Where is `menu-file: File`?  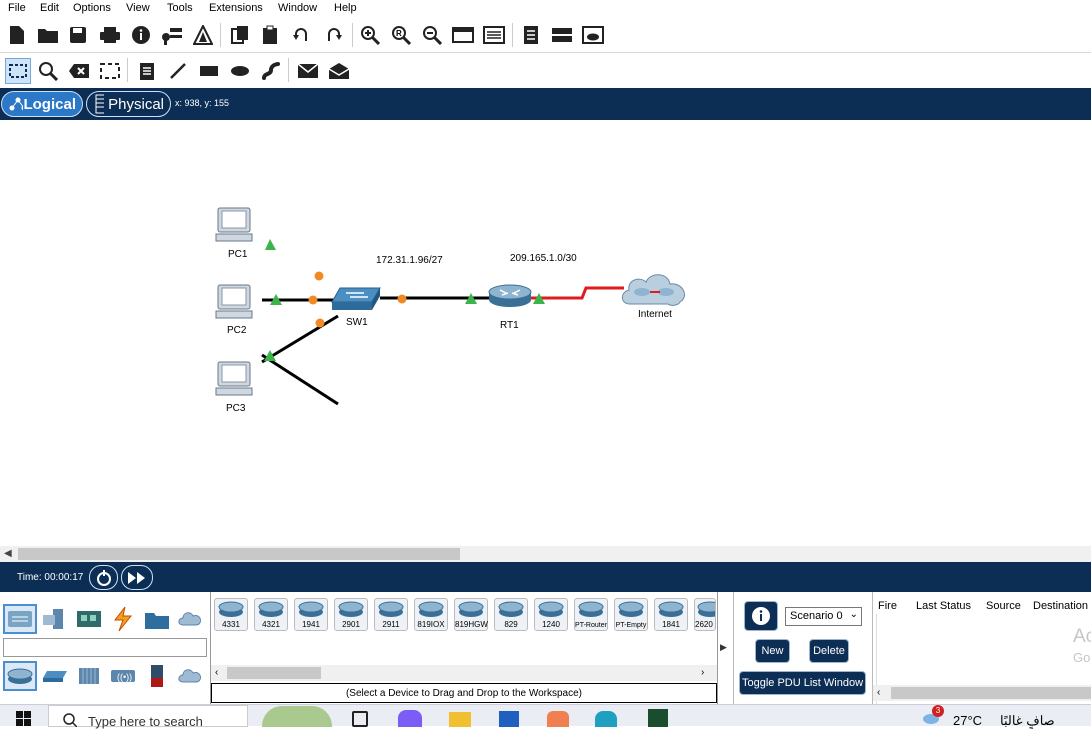
menu-file: File is located at coordinates (17, 8).